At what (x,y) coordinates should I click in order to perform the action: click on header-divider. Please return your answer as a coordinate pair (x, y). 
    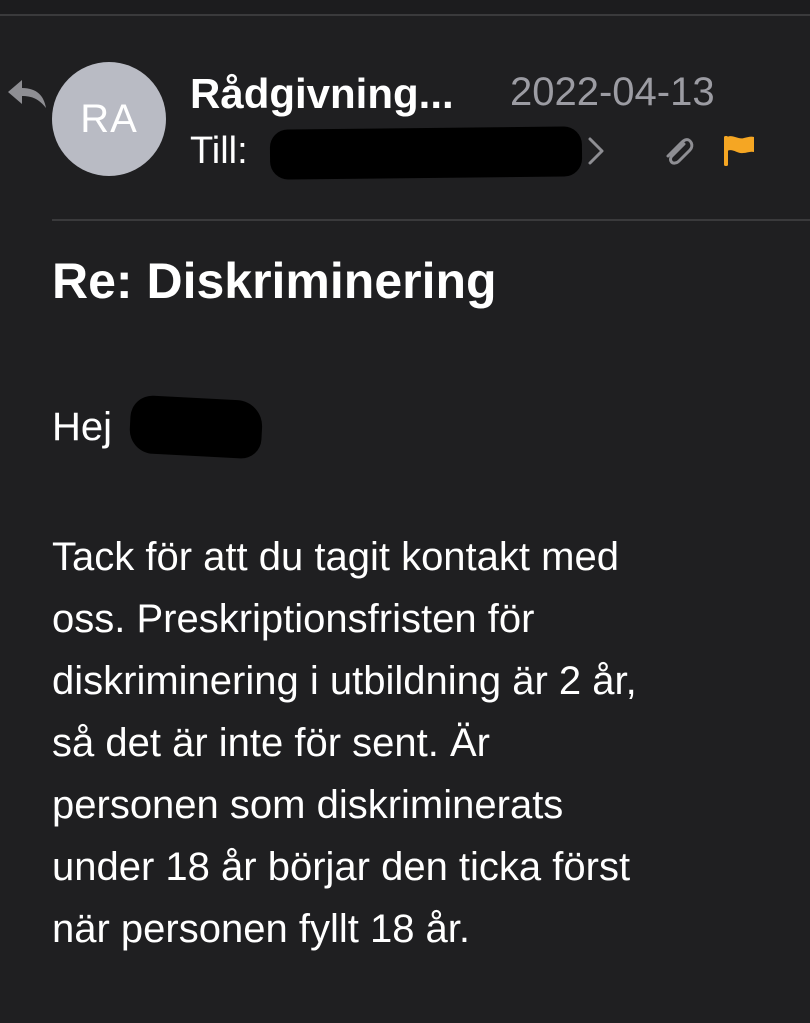
    Looking at the image, I should click on (431, 220).